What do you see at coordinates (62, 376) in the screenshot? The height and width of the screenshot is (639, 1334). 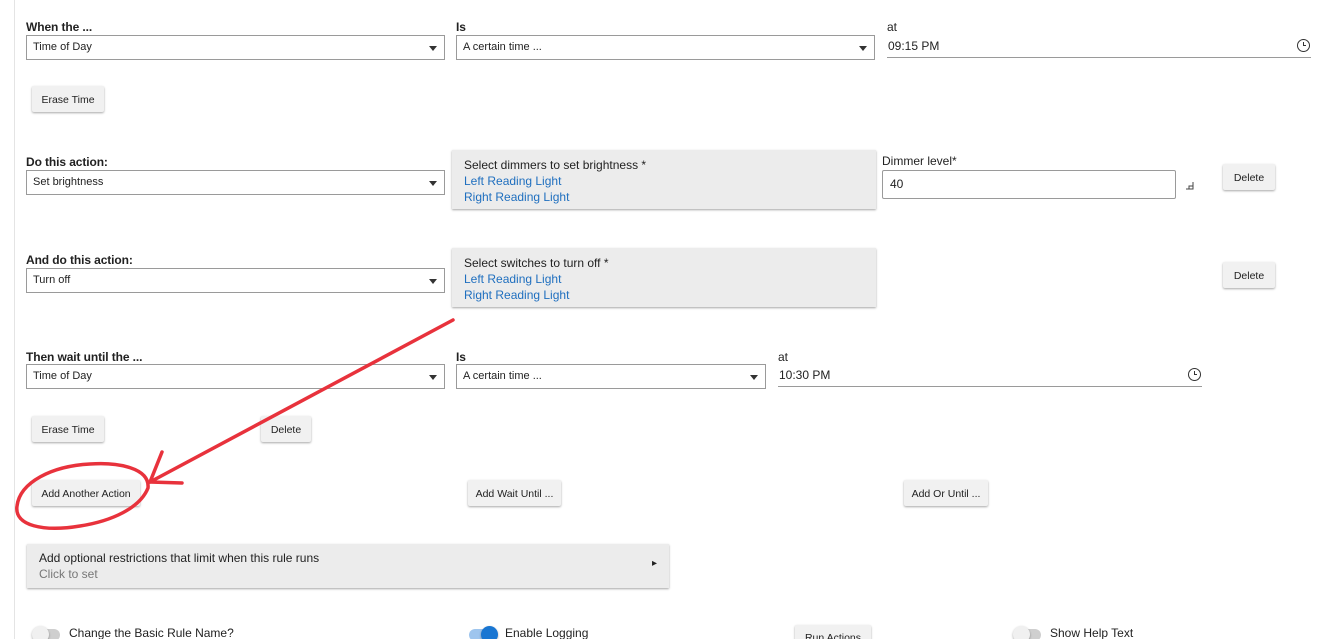 I see `wait-select-value: Time of Day` at bounding box center [62, 376].